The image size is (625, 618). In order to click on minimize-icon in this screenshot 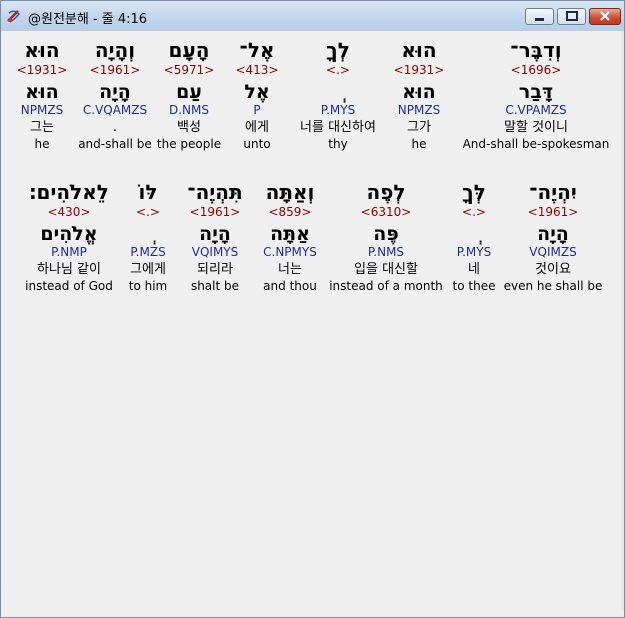, I will do `click(539, 19)`.